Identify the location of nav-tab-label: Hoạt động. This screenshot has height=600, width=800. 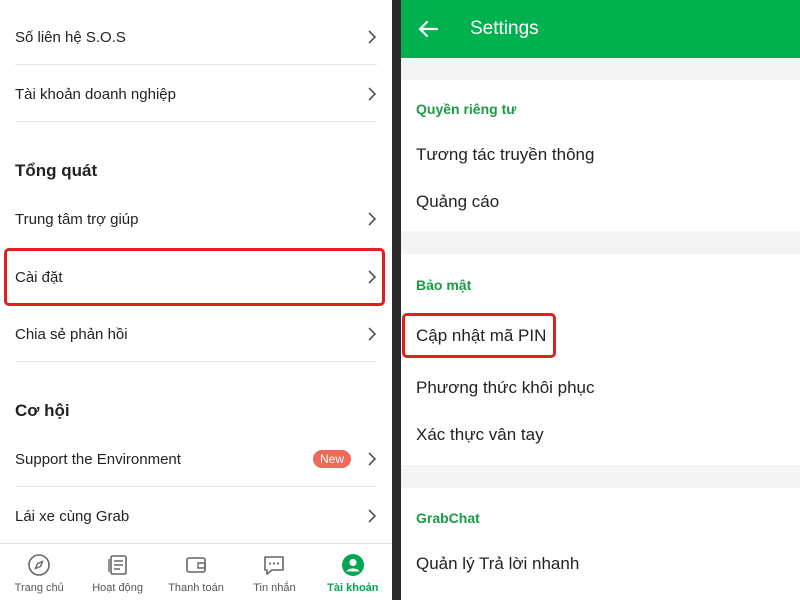
(117, 588).